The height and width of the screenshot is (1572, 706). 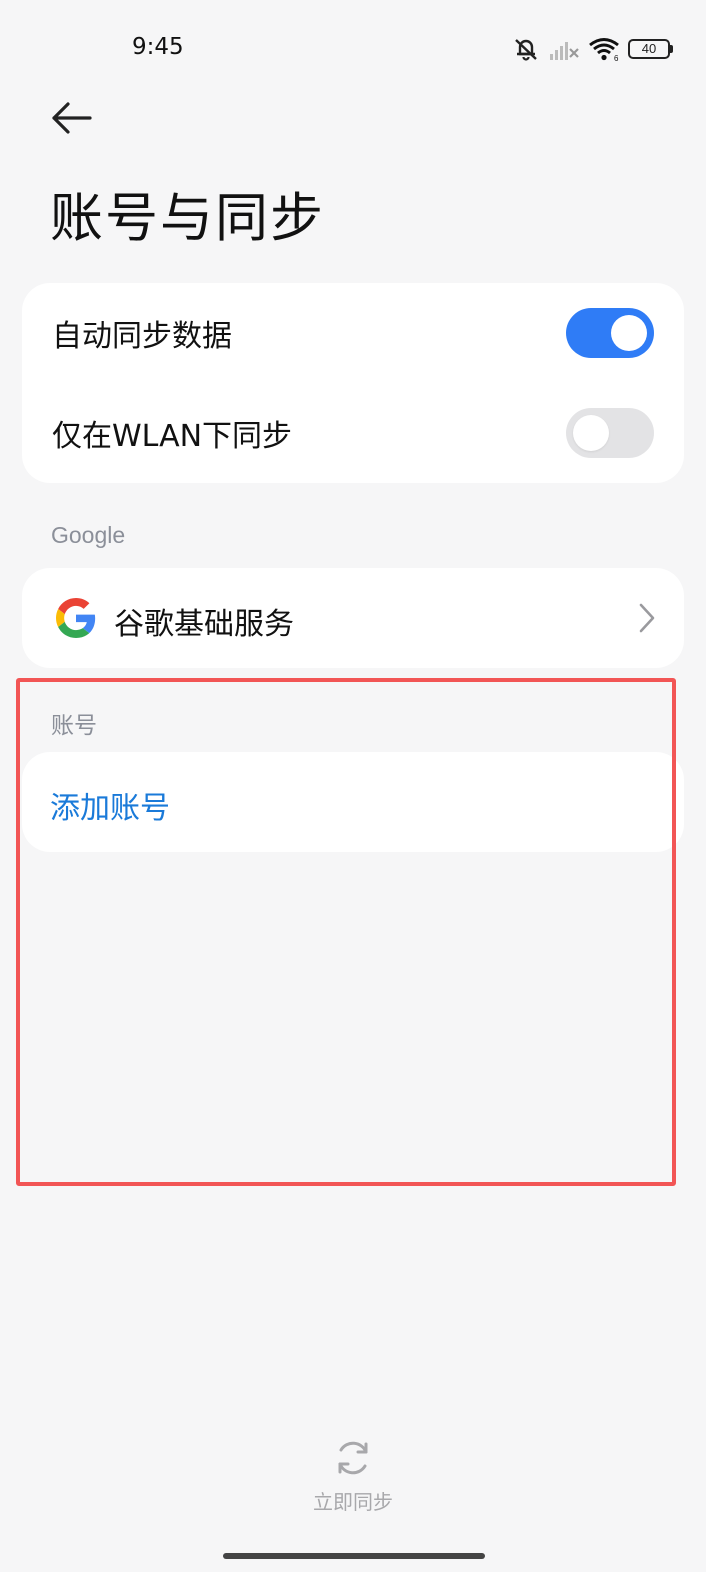 I want to click on auto-sync-label: 自动同步数据, so click(x=142, y=336).